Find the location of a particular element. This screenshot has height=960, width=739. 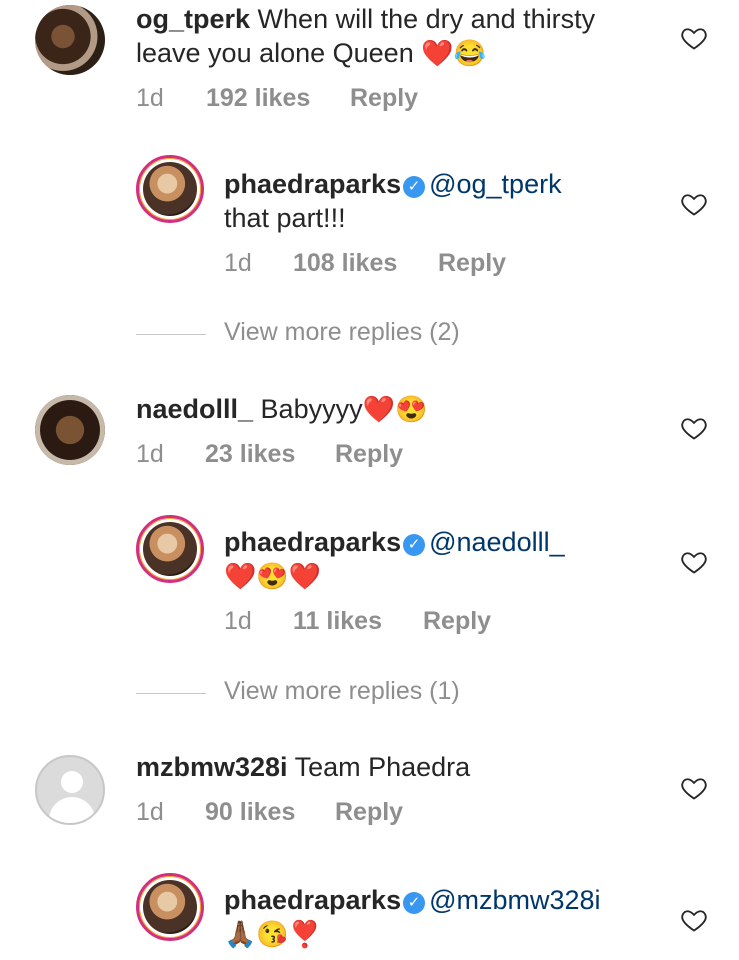

mention-link: @naedolll_ is located at coordinates (497, 542).